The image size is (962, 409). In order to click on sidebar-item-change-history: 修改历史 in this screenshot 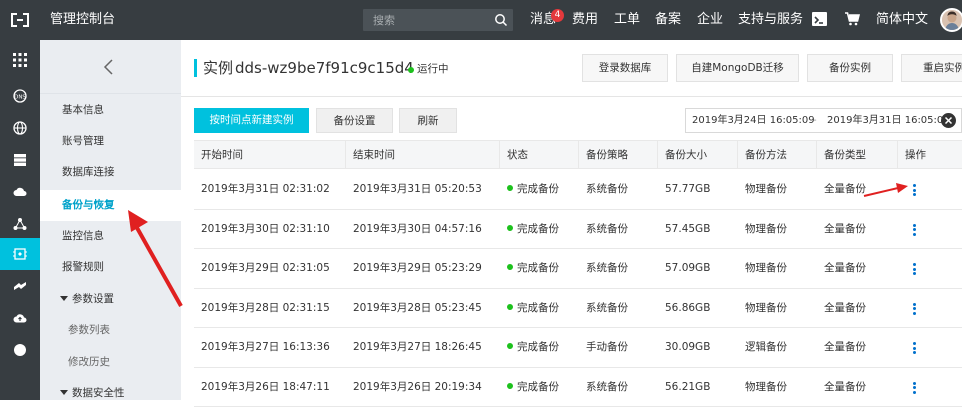, I will do `click(110, 362)`.